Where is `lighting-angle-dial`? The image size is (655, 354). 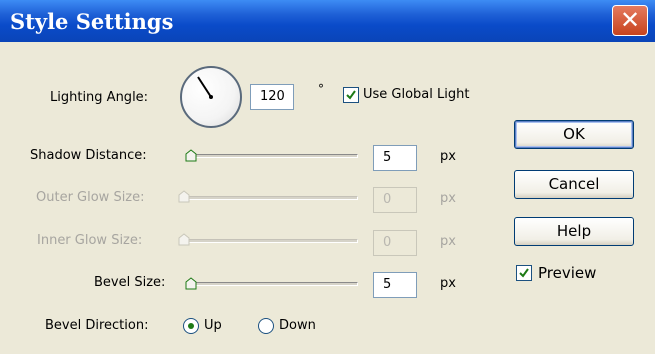 lighting-angle-dial is located at coordinates (211, 97).